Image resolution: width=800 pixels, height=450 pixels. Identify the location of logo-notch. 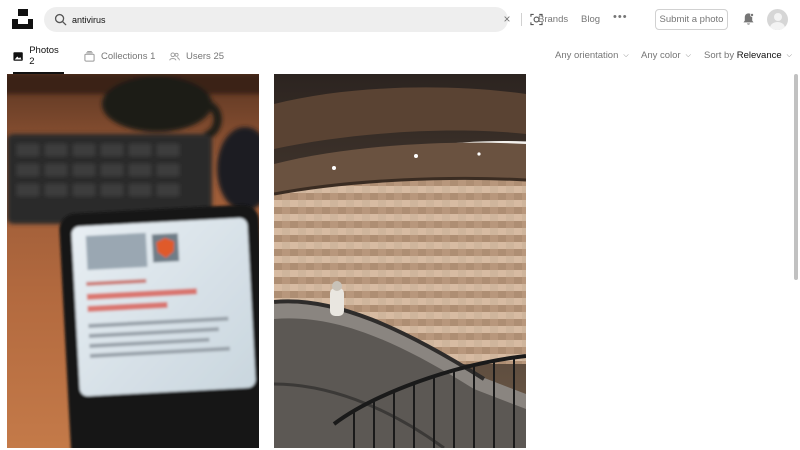
(22, 21).